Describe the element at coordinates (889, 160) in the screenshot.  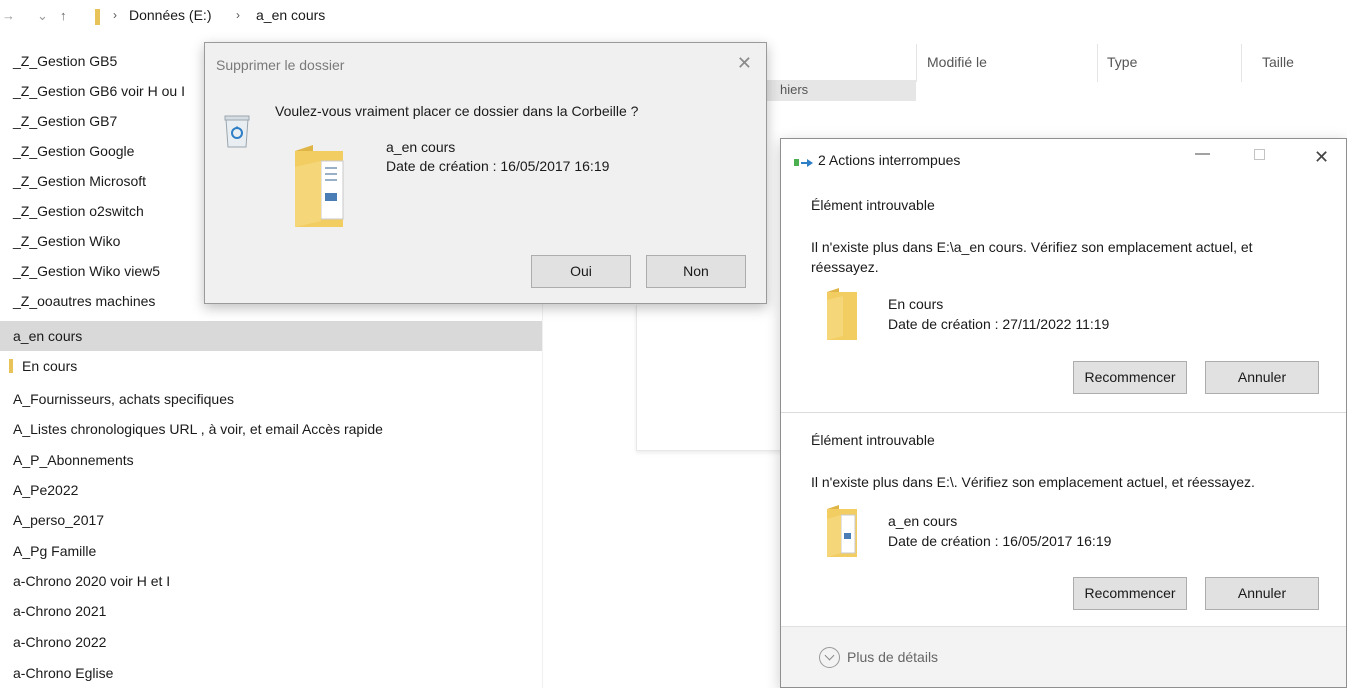
I see `dialog-title: 2 Actions interrompues` at that location.